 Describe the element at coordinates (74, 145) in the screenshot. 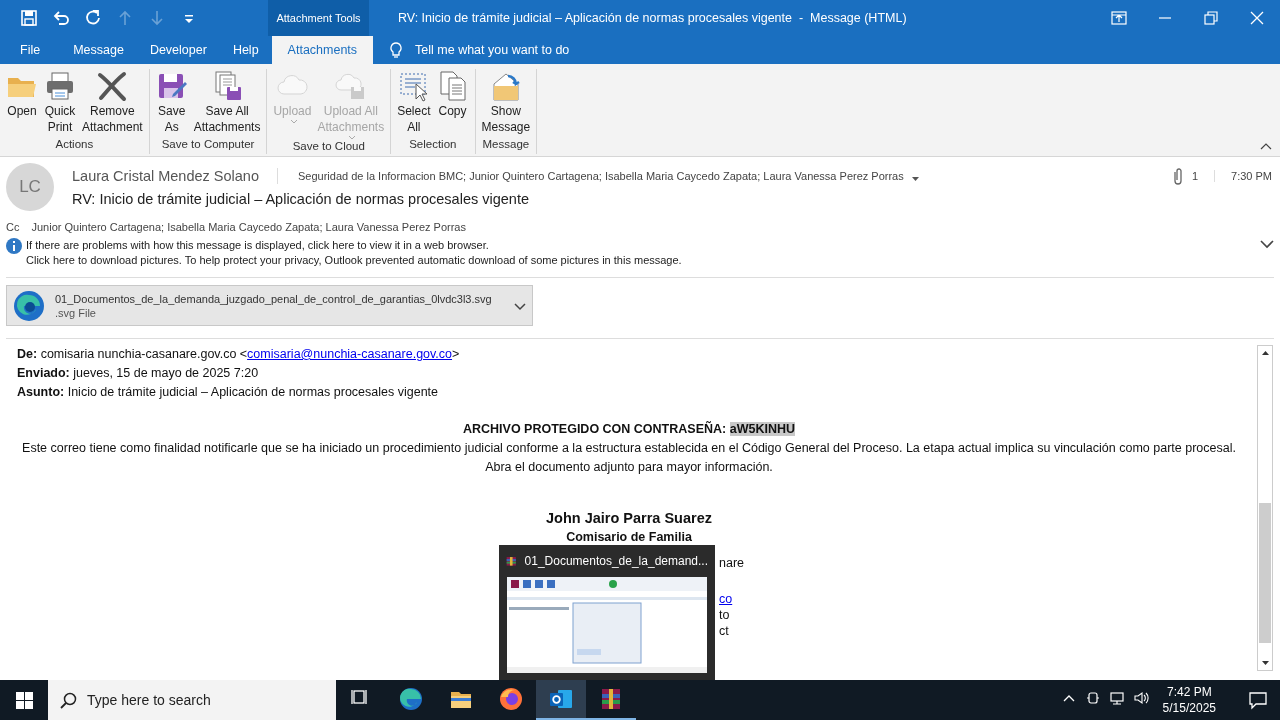

I see `group-label: Actions` at that location.